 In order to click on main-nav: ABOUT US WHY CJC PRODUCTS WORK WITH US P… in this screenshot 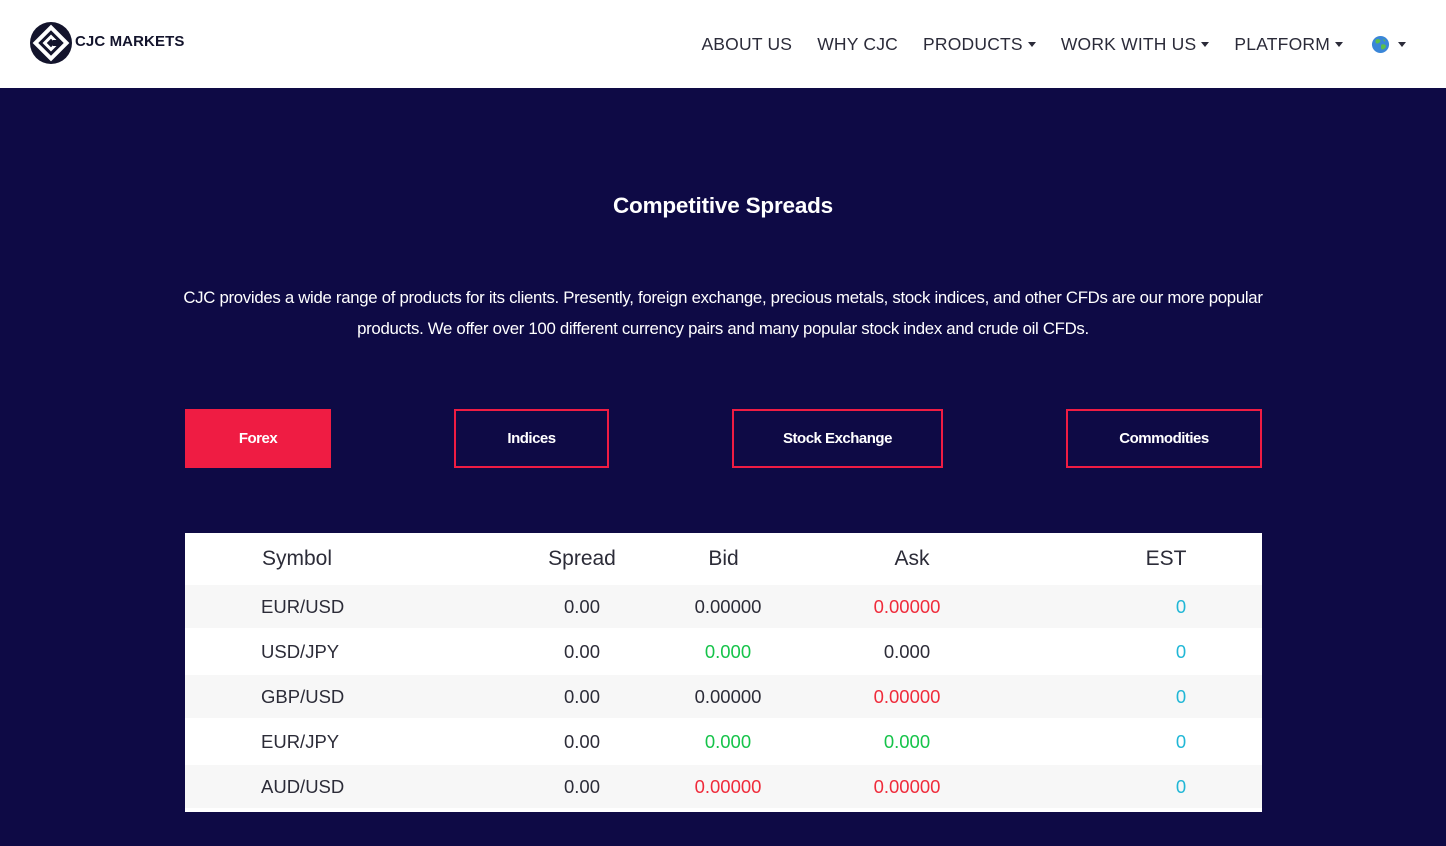, I will do `click(1053, 44)`.